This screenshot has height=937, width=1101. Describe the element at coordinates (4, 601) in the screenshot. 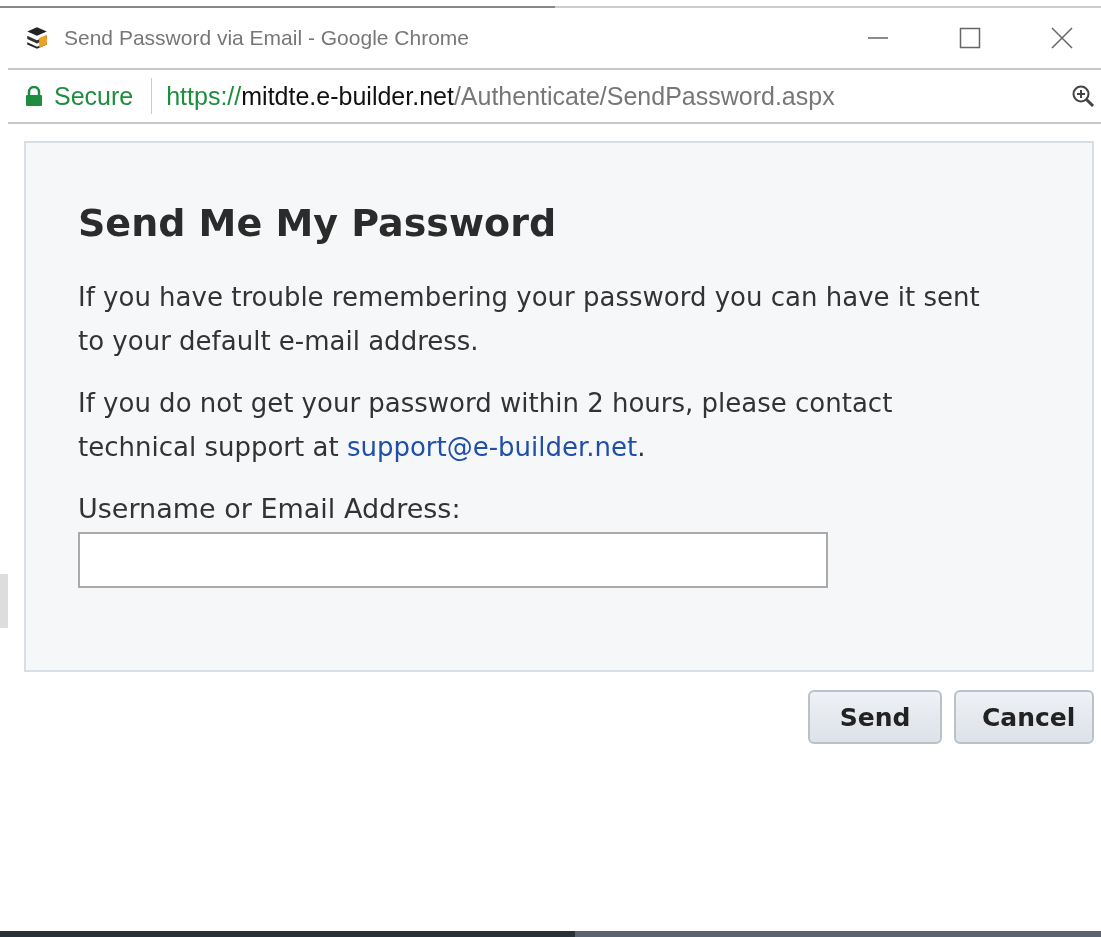

I see `window-edge` at that location.